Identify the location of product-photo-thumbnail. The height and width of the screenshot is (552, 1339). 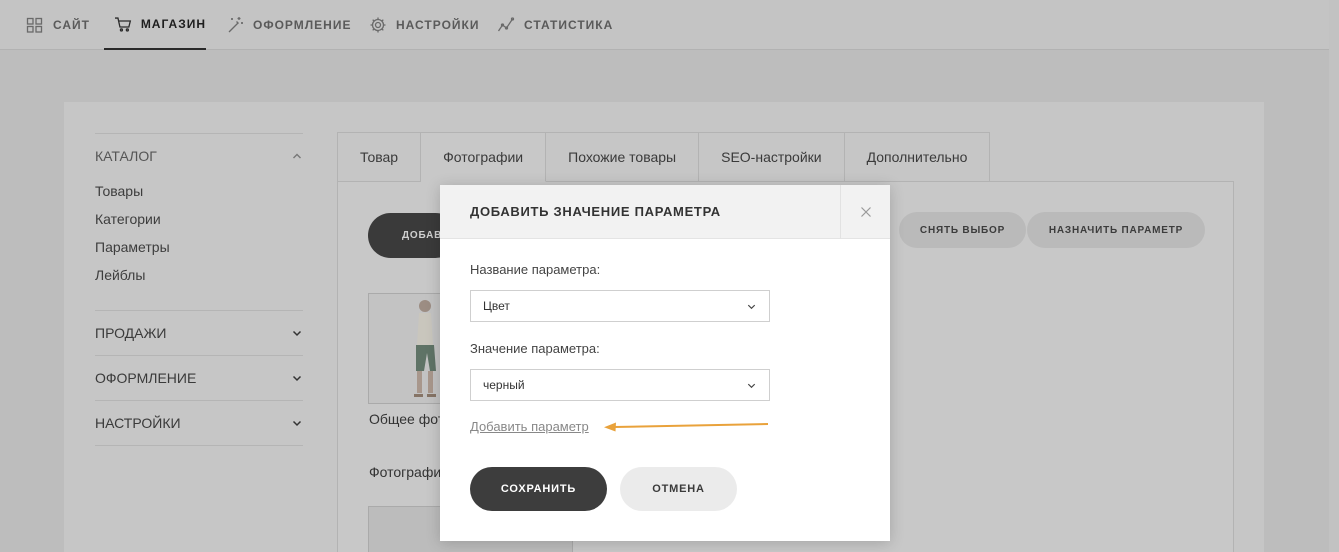
(405, 348).